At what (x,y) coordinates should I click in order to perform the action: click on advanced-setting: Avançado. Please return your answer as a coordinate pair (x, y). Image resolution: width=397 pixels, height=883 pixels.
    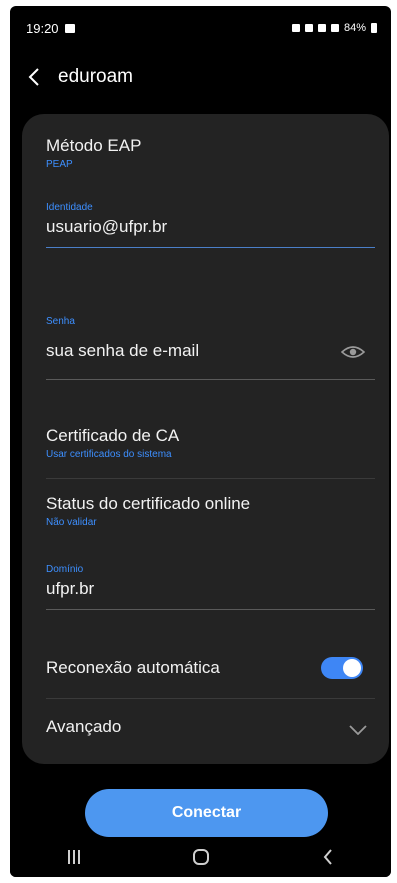
    Looking at the image, I should click on (210, 729).